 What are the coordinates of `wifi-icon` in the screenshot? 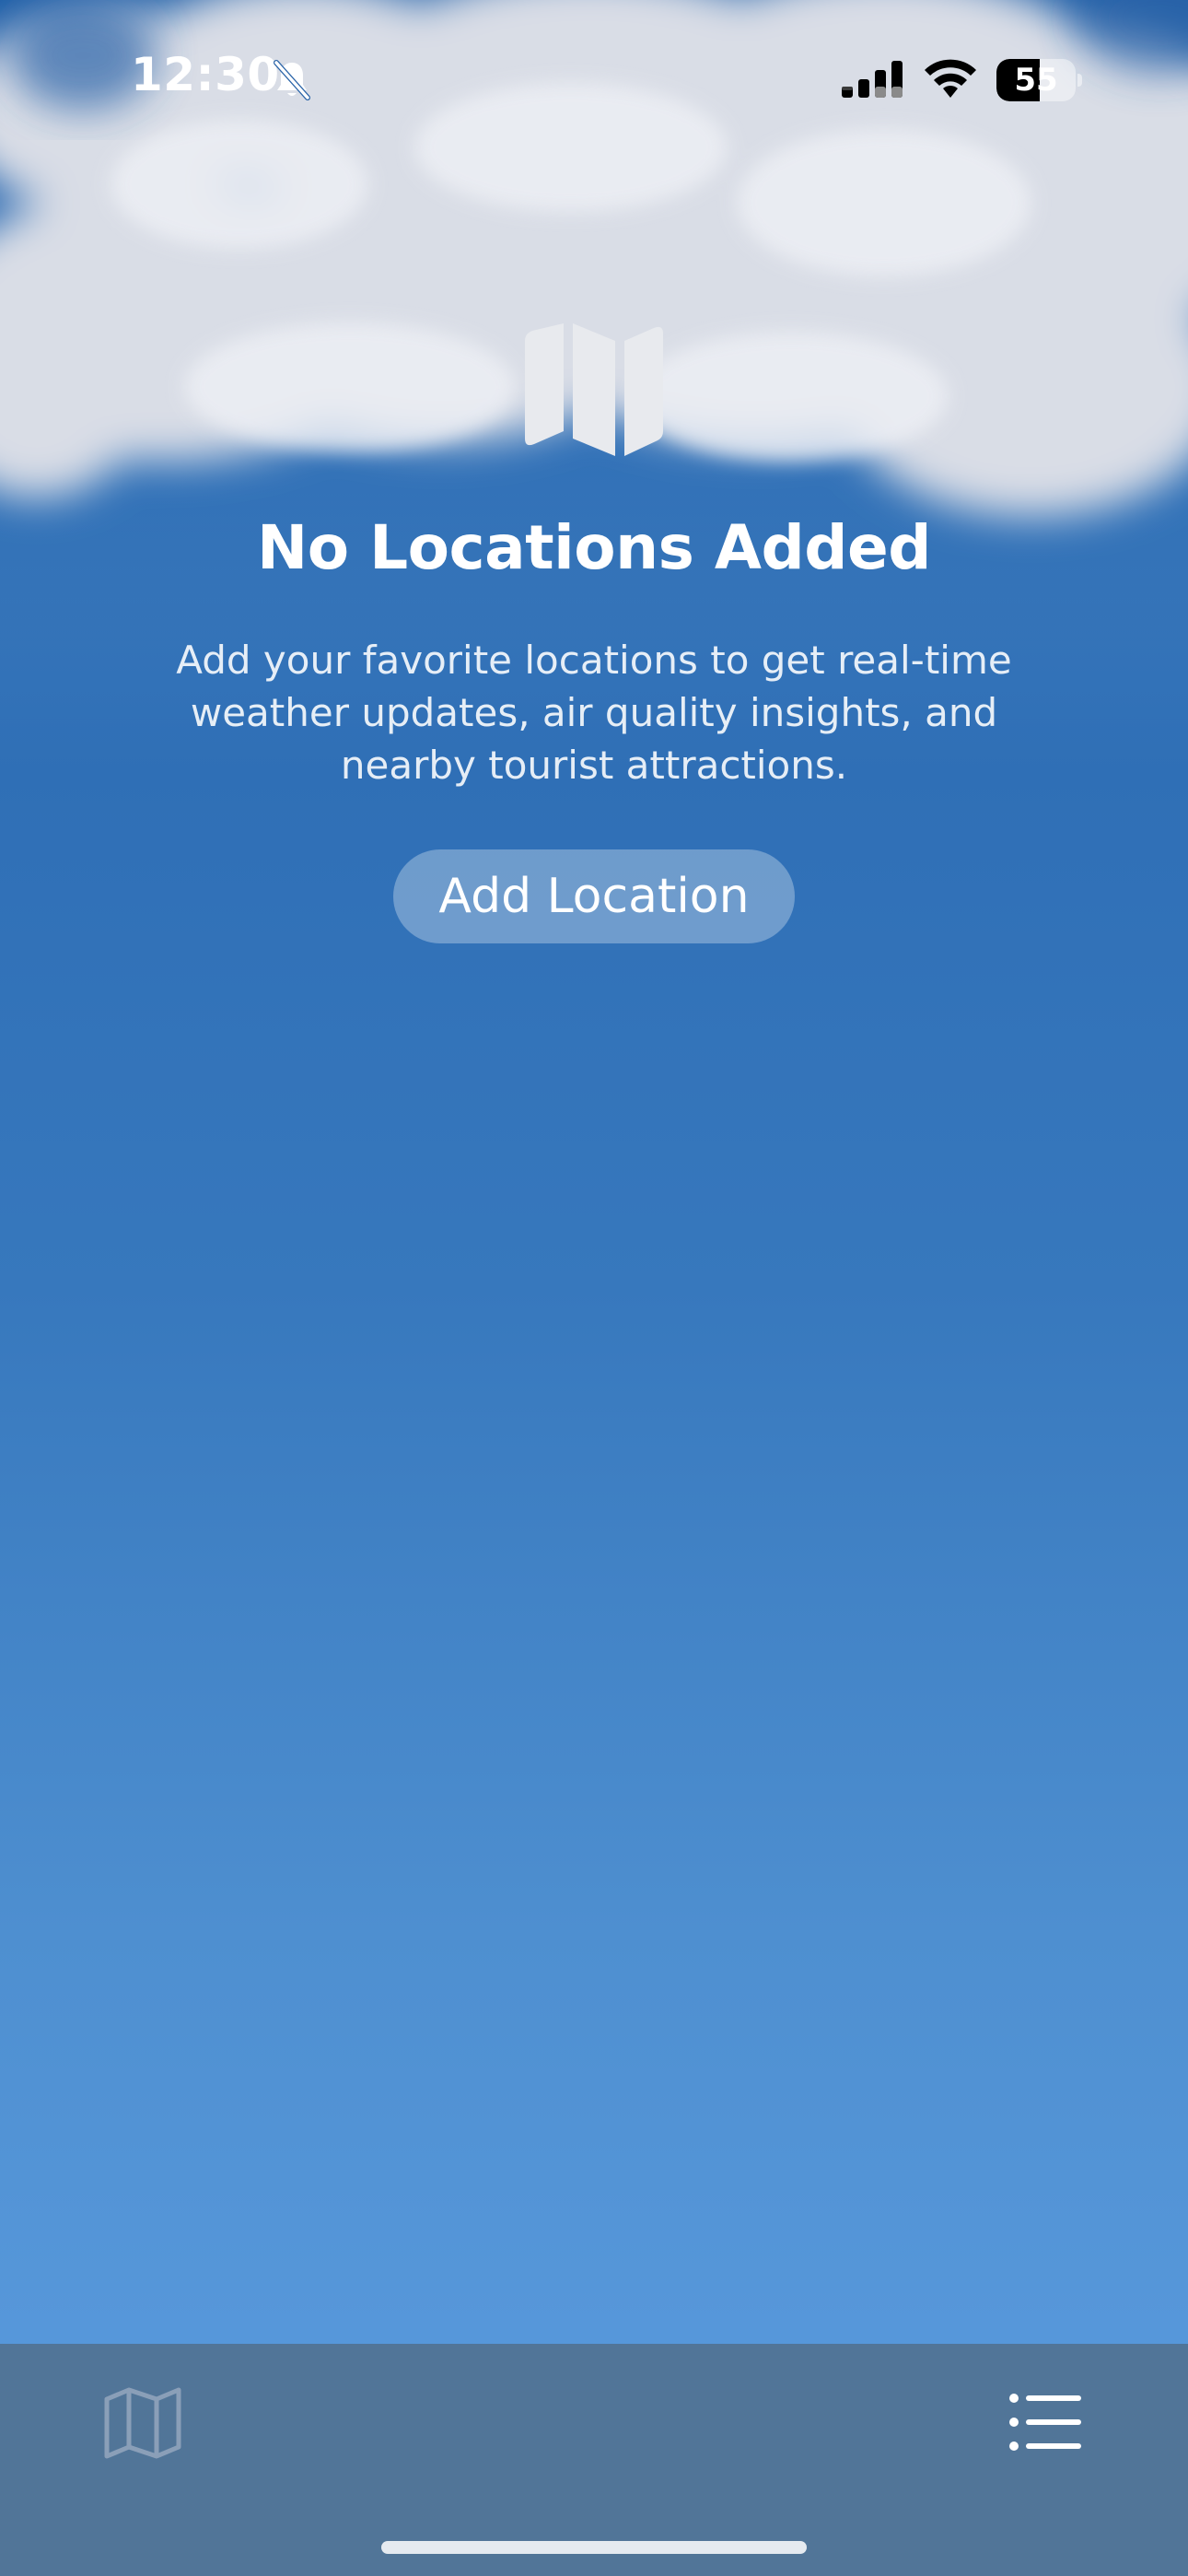 It's located at (951, 78).